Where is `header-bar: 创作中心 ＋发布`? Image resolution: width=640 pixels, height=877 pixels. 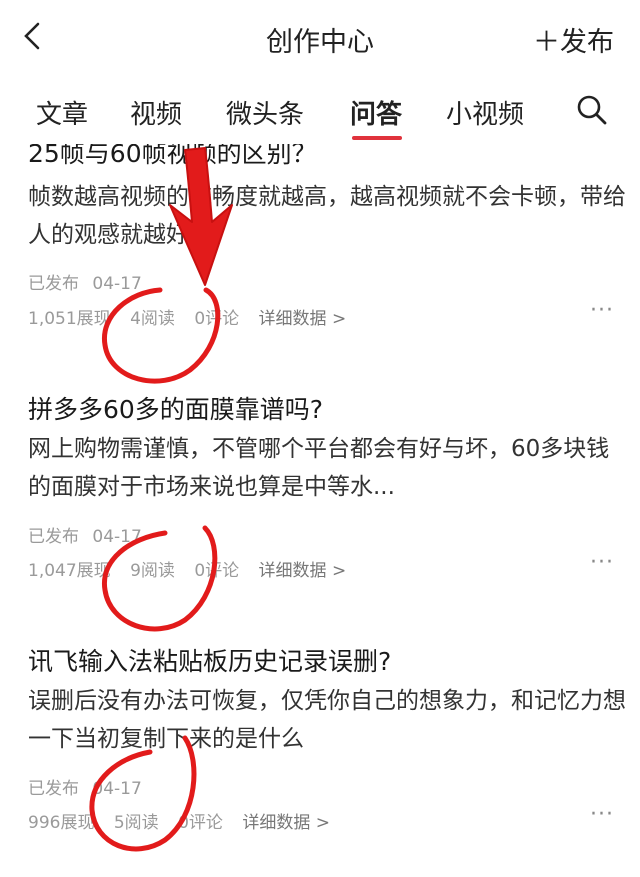 header-bar: 创作中心 ＋发布 is located at coordinates (320, 39).